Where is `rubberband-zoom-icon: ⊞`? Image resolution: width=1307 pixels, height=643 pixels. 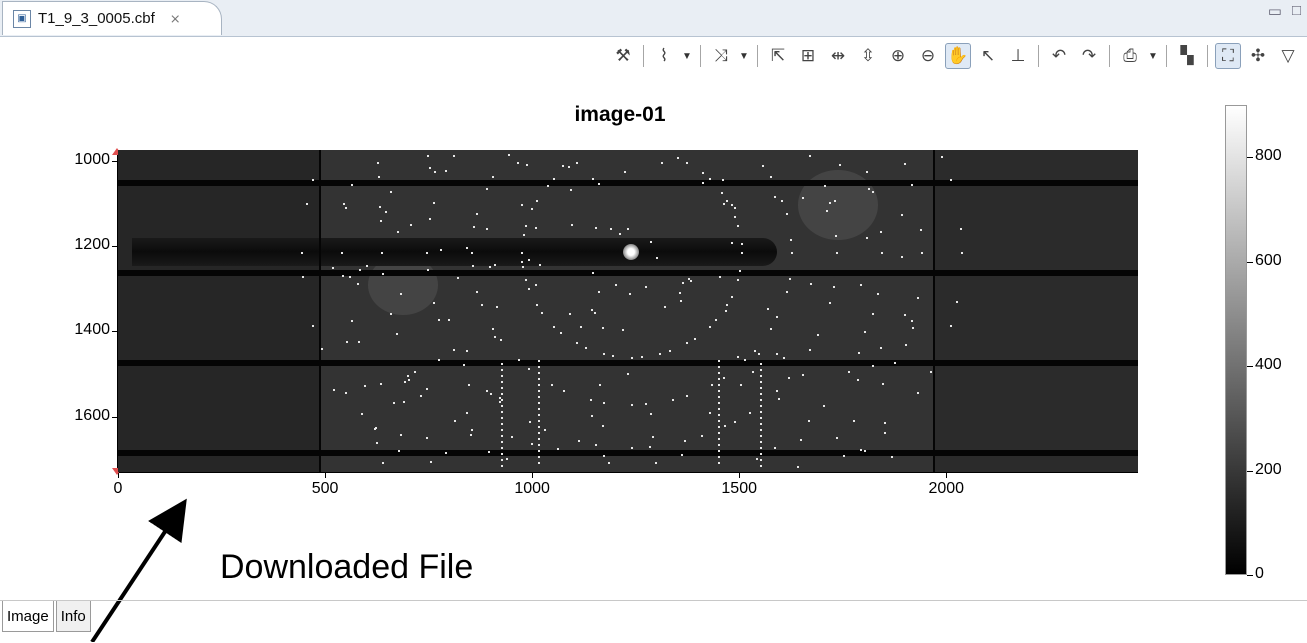 rubberband-zoom-icon: ⊞ is located at coordinates (808, 56).